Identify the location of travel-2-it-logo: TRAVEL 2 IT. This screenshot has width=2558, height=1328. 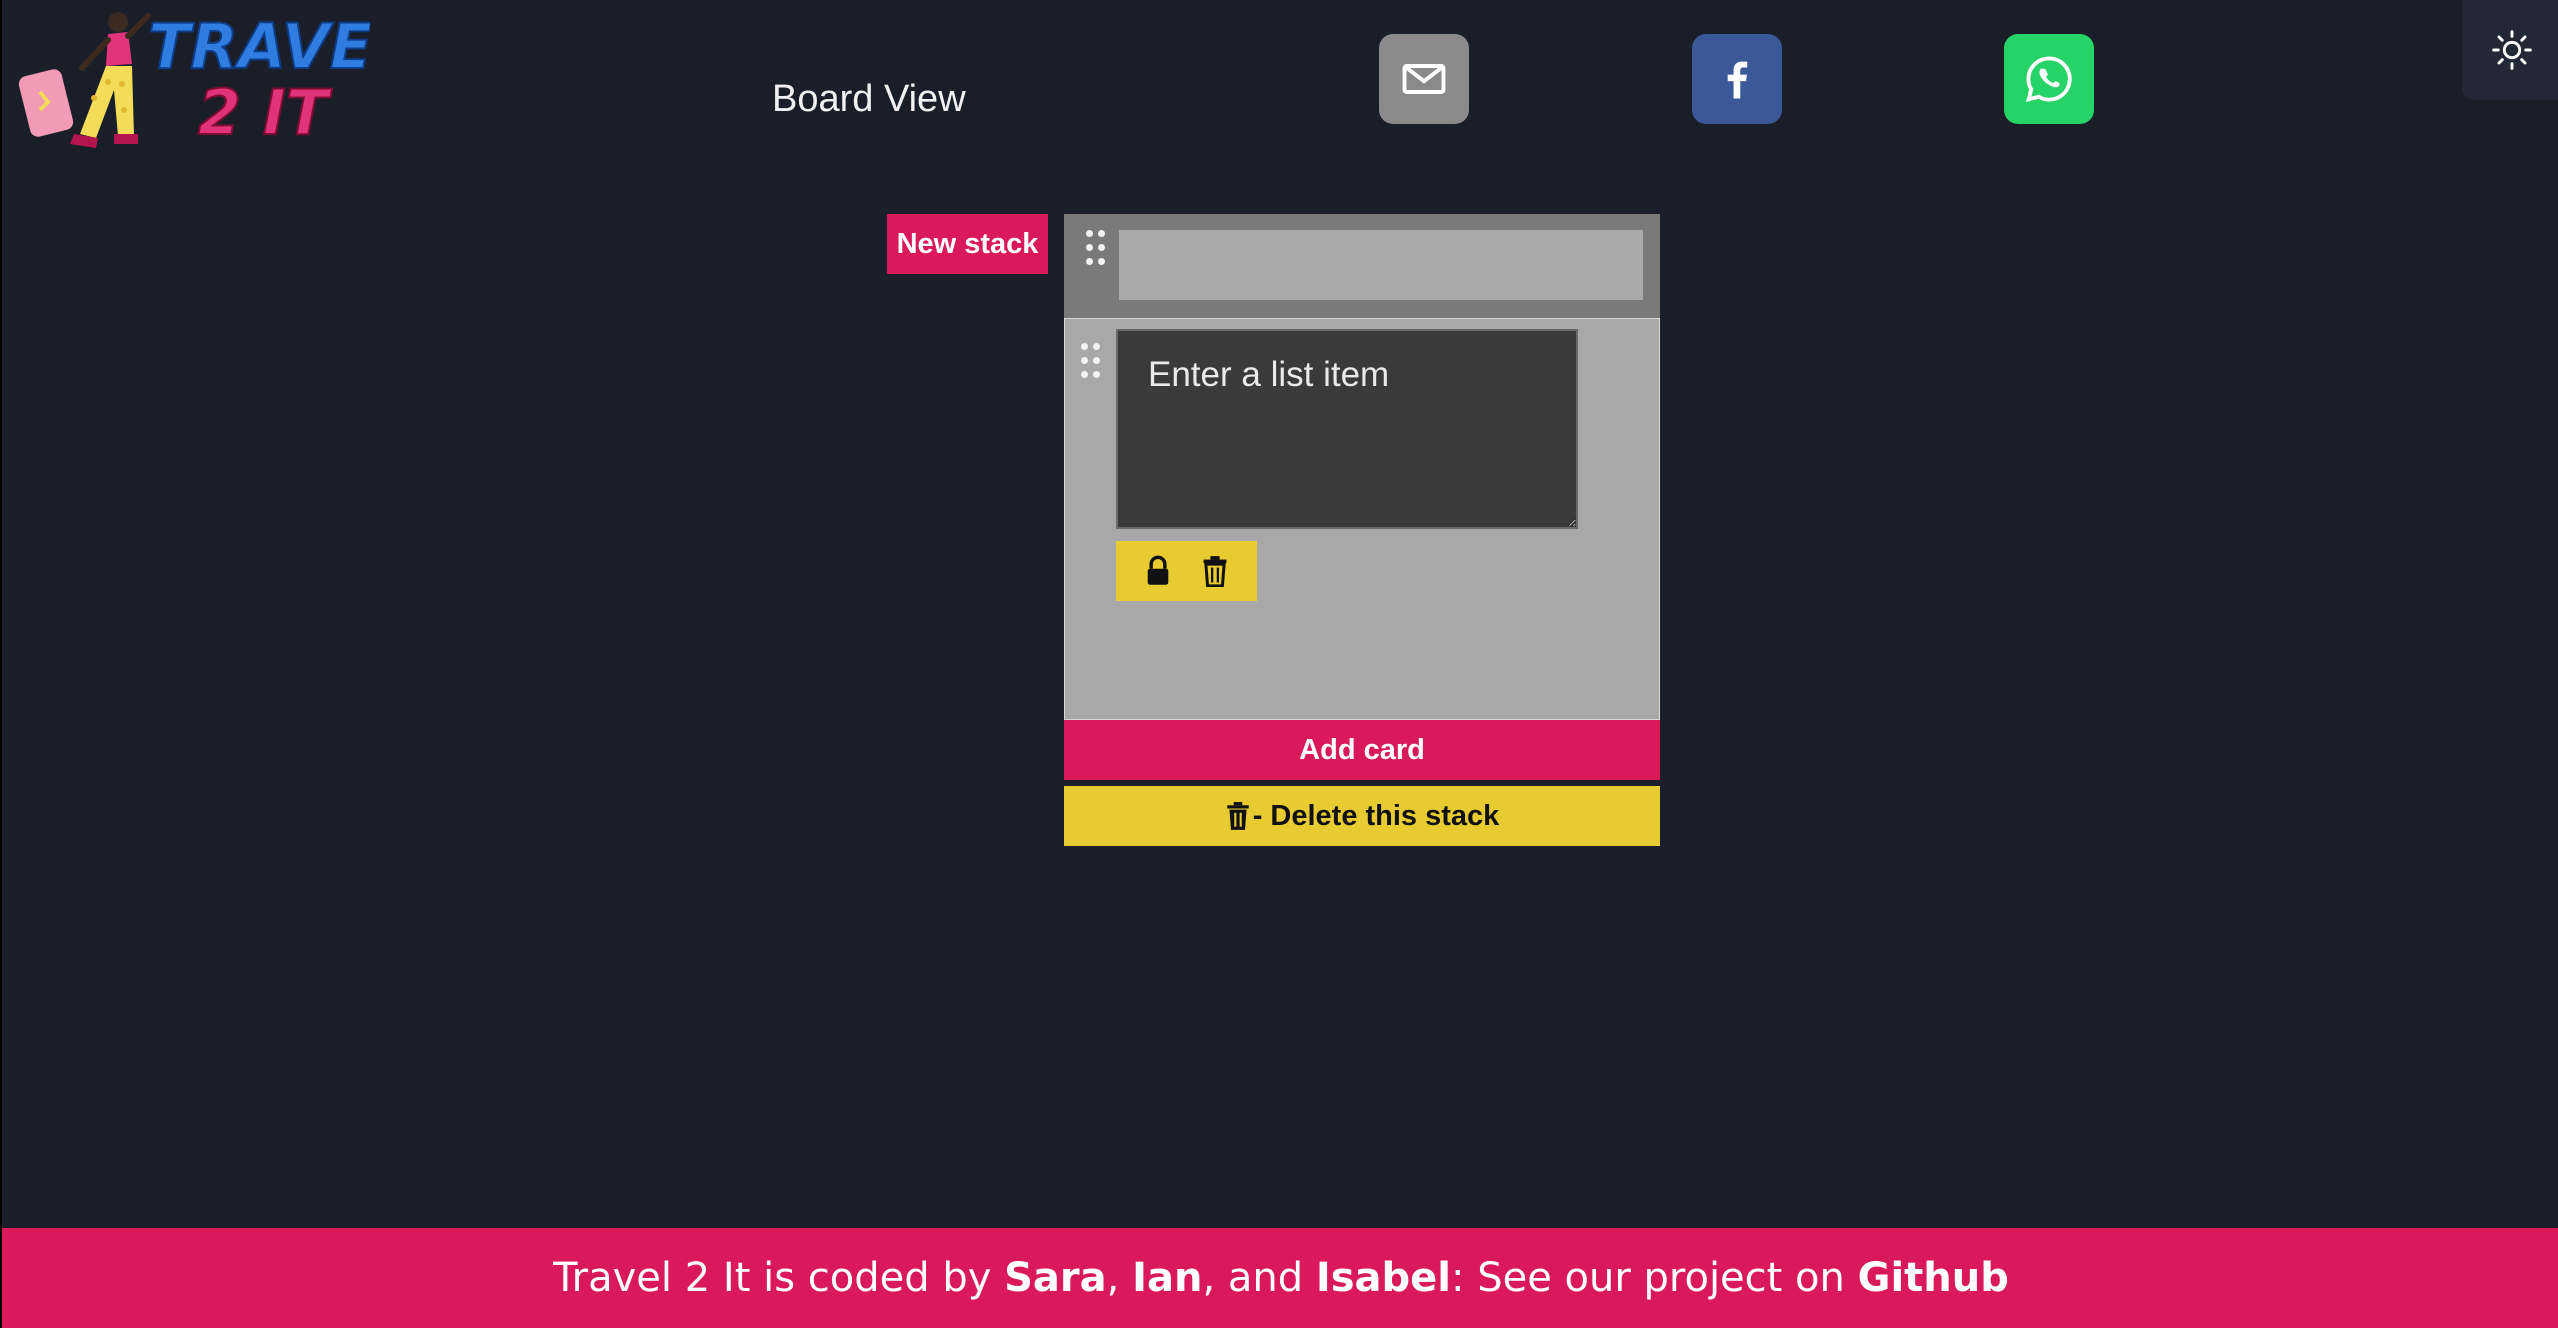
(211, 79).